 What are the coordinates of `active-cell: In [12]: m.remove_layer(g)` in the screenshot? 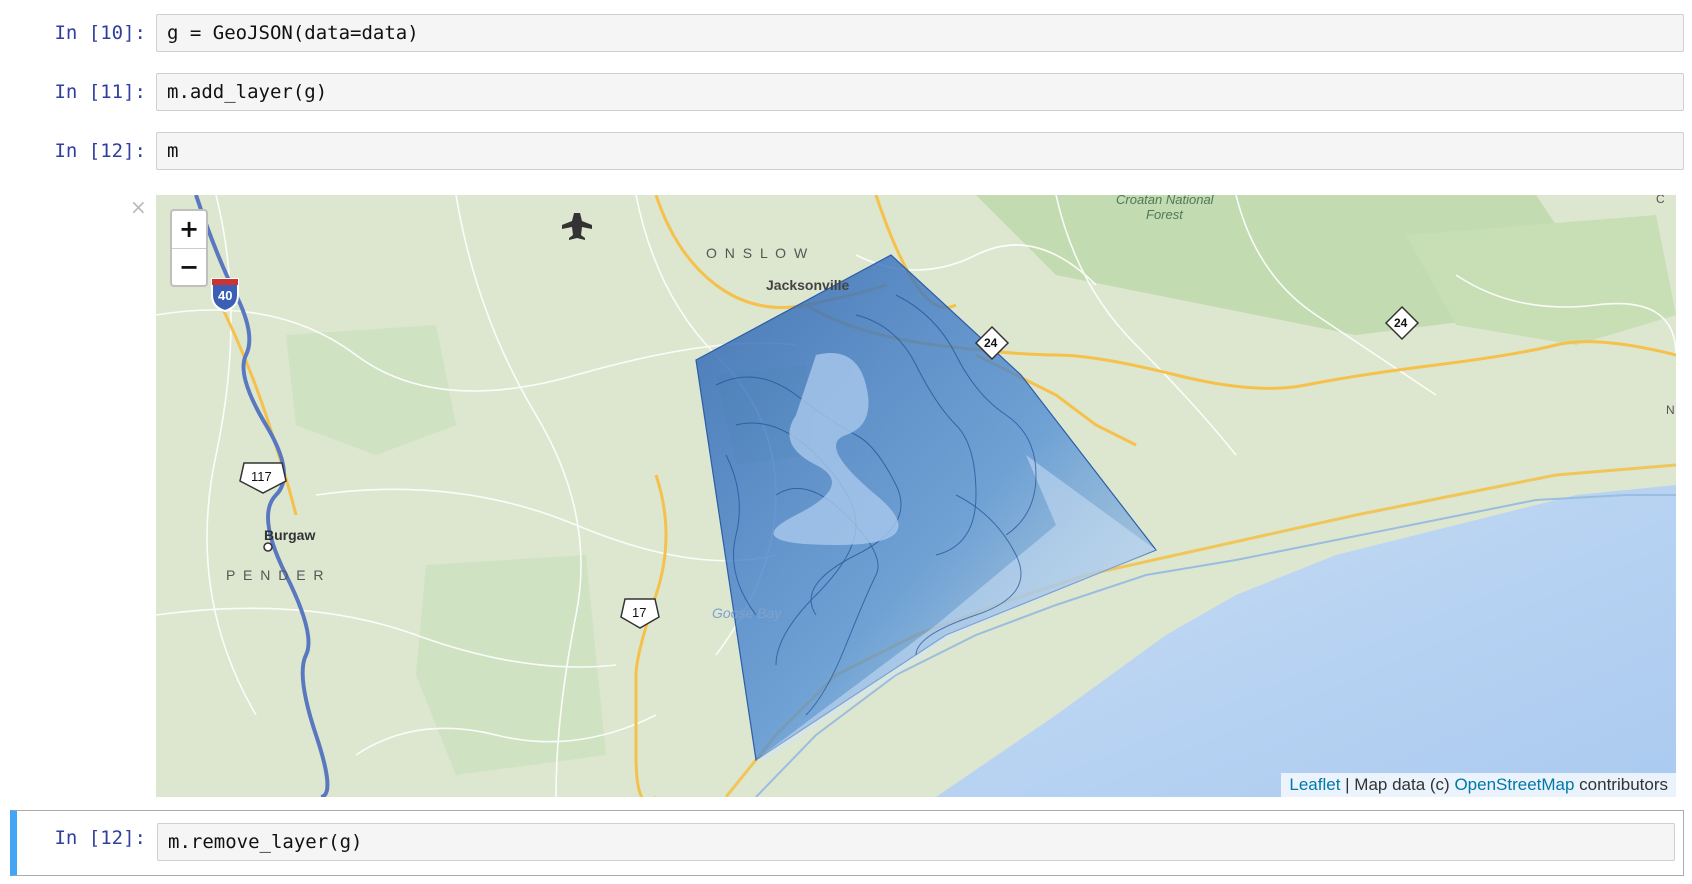 It's located at (847, 843).